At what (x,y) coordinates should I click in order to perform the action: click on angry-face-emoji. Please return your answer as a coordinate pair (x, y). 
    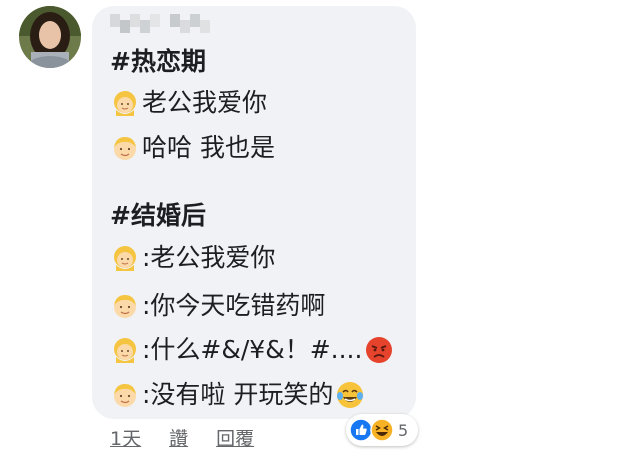
    Looking at the image, I should click on (379, 350).